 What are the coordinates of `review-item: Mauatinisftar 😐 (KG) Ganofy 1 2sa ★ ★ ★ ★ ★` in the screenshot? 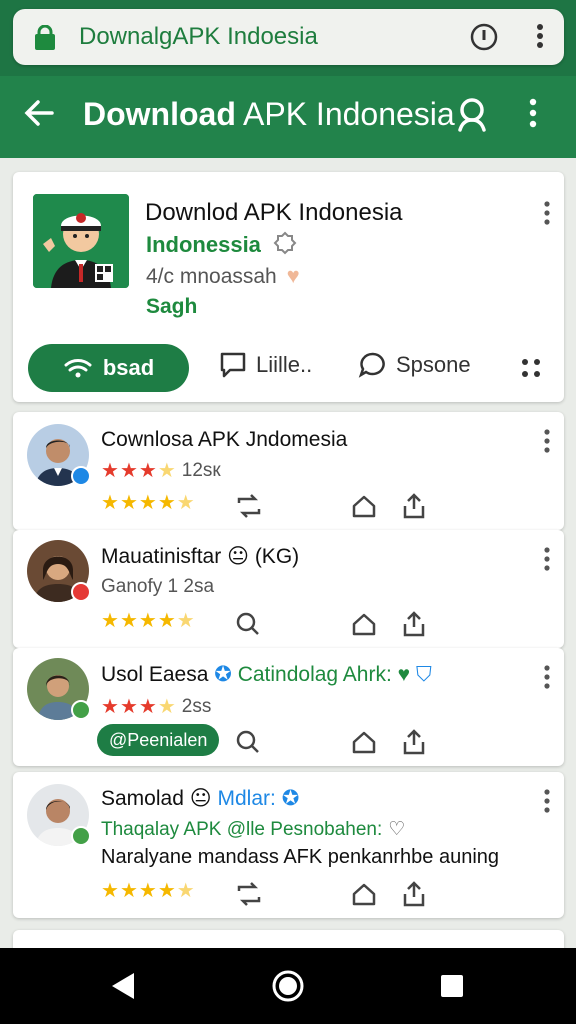 It's located at (288, 589).